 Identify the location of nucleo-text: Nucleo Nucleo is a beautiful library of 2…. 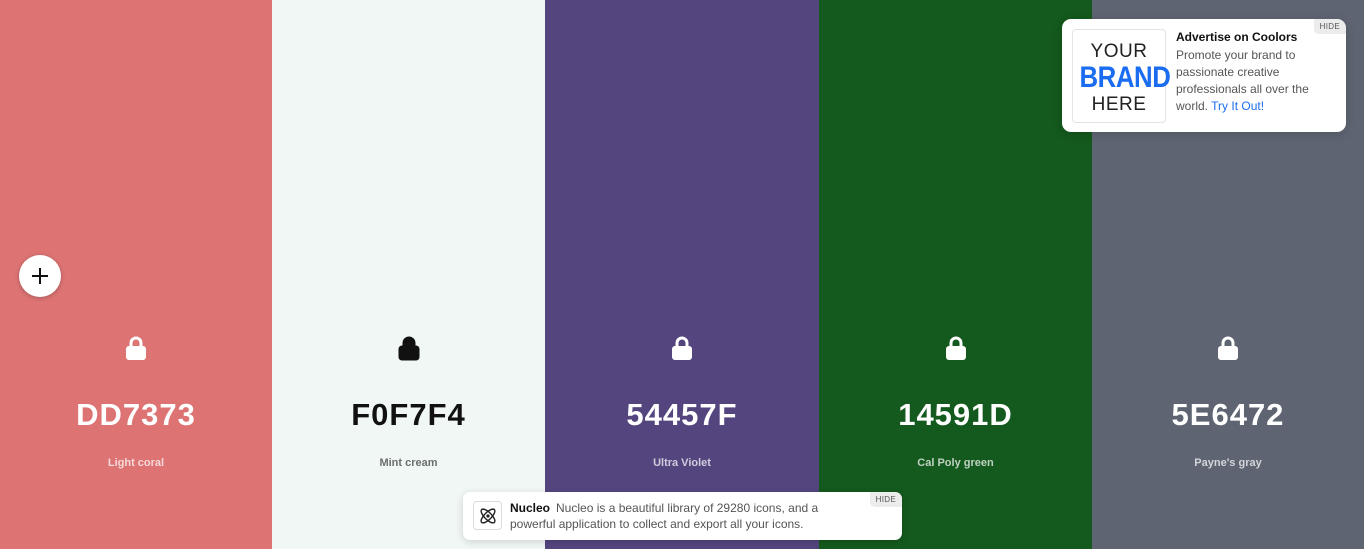
(685, 516).